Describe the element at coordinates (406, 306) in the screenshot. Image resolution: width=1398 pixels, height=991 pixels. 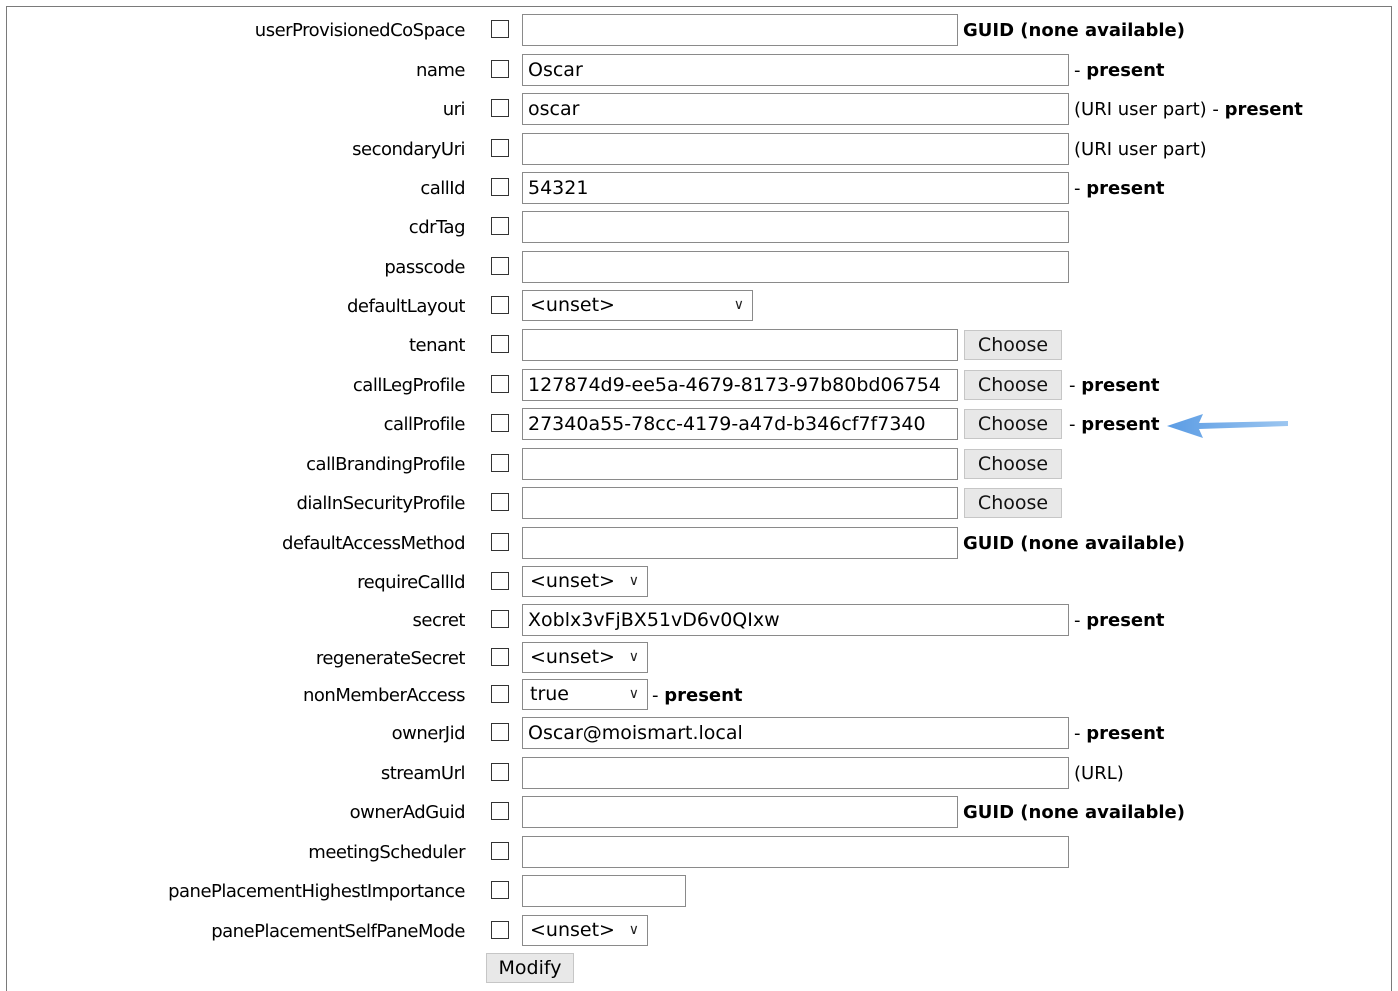
I see `field-label: defaultLayout` at that location.